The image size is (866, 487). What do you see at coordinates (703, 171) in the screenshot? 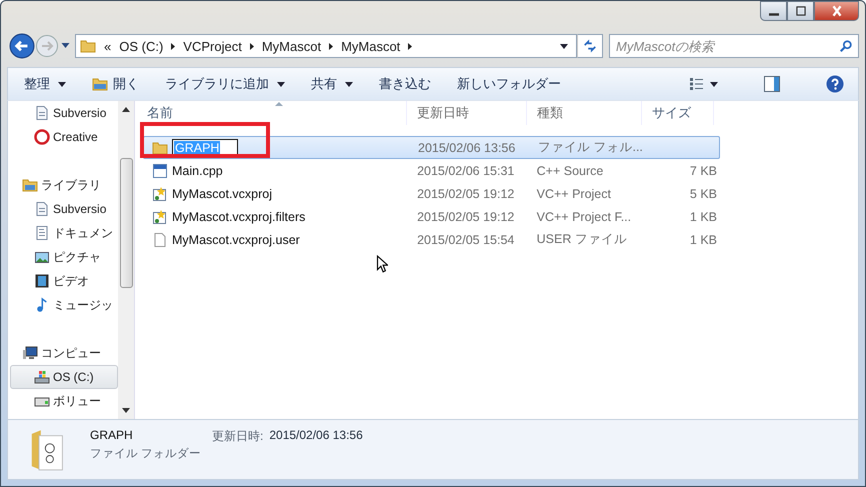
I see `table-cell-text: 7 KB` at bounding box center [703, 171].